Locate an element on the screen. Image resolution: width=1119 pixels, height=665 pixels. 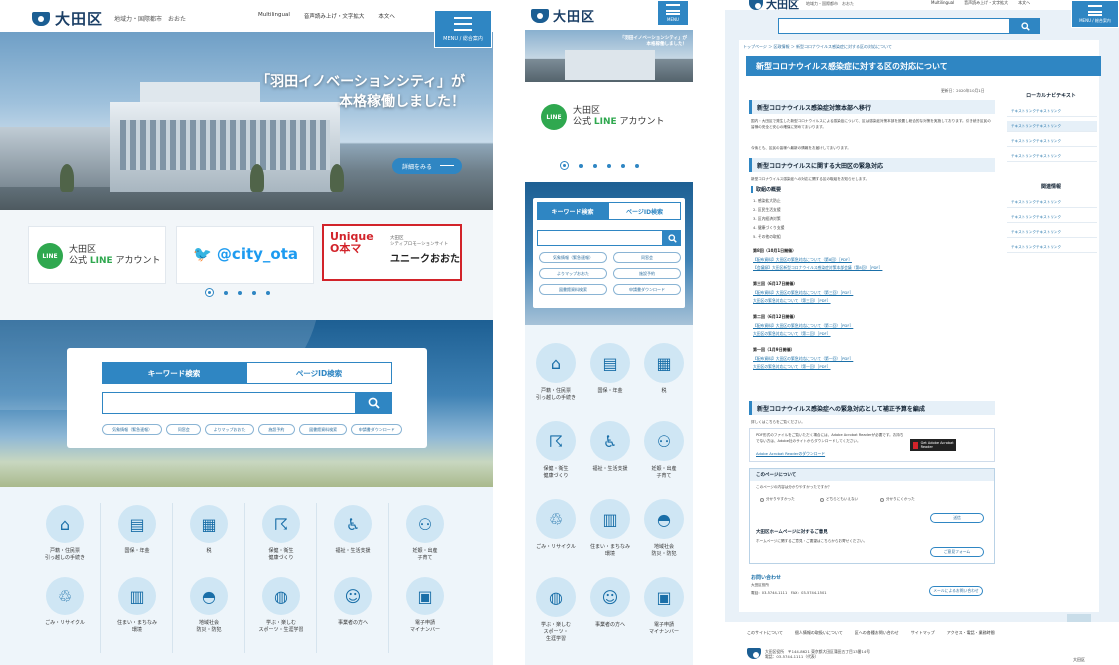
pdf-reader-link: Adobe Acrobat Readerのダウンロード is located at coordinates (790, 453).